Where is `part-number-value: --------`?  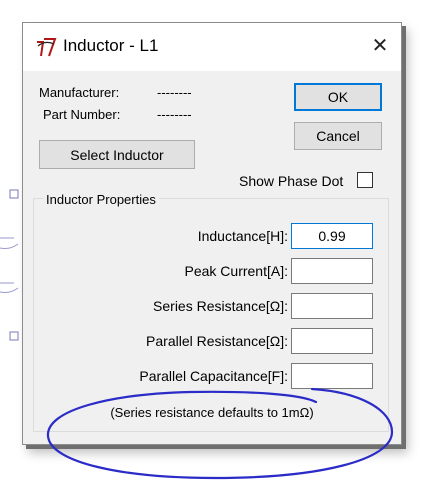 part-number-value: -------- is located at coordinates (174, 114).